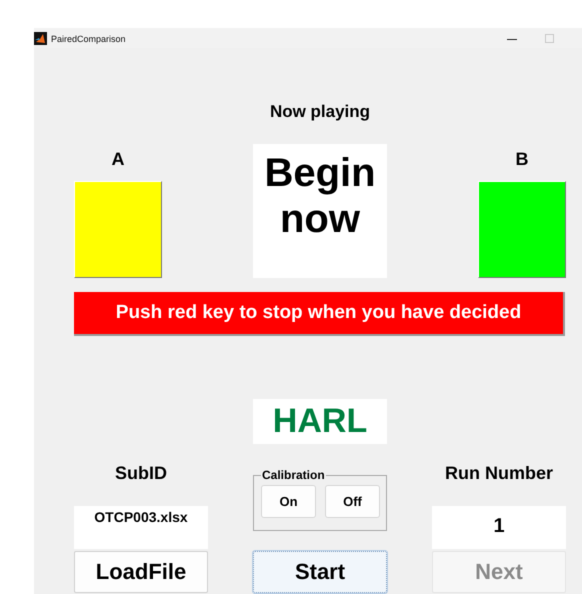 This screenshot has width=582, height=594. I want to click on instruction-banner: Push red key to stop when you have decided, so click(319, 314).